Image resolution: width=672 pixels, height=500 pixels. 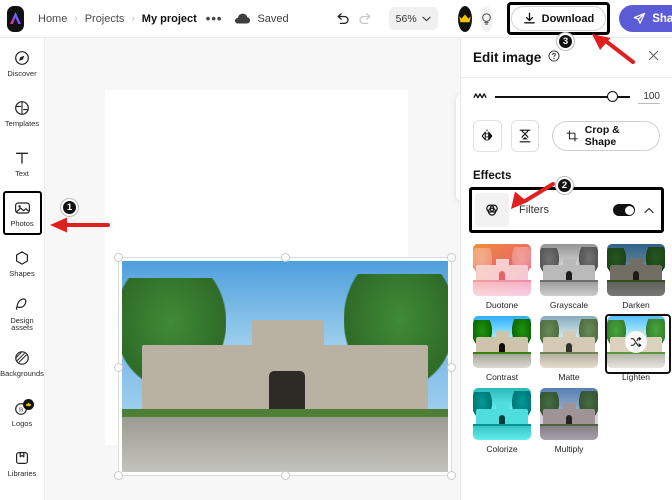 What do you see at coordinates (28, 404) in the screenshot?
I see `logos-premium-badge` at bounding box center [28, 404].